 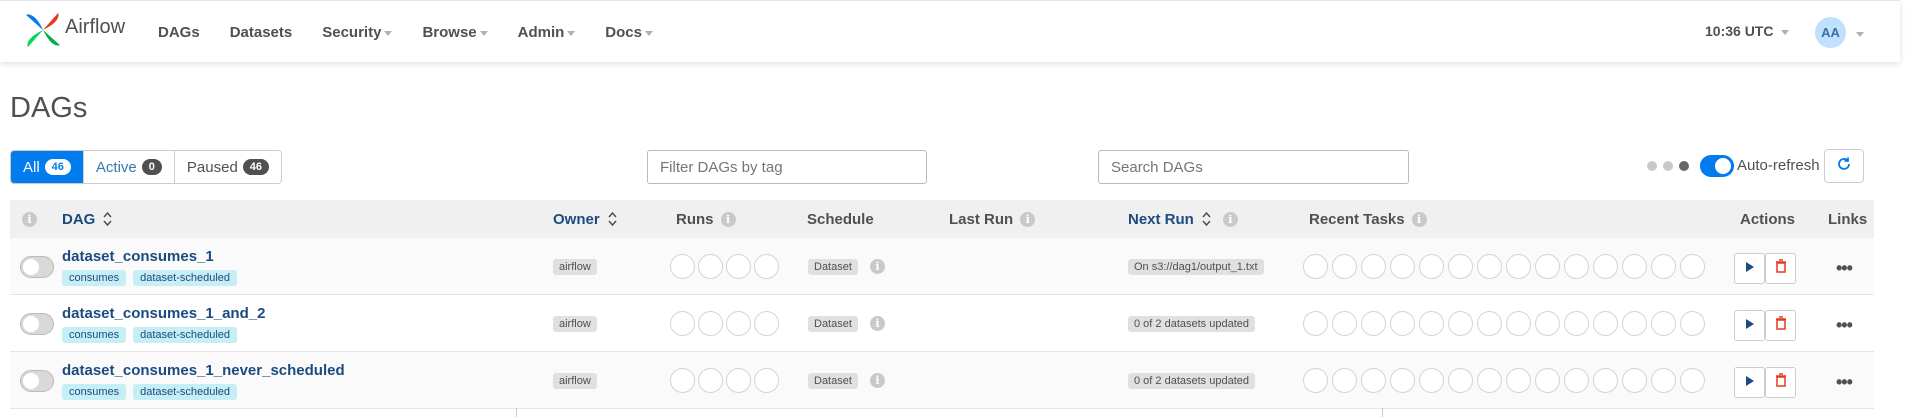 What do you see at coordinates (261, 32) in the screenshot?
I see `nav-datasets: Datasets` at bounding box center [261, 32].